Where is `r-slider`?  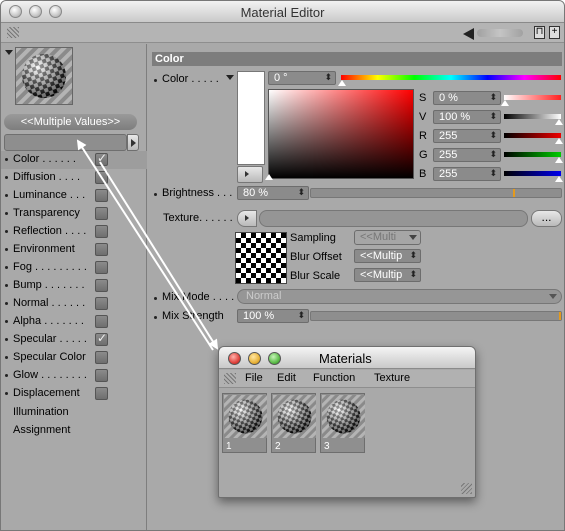 r-slider is located at coordinates (532, 135).